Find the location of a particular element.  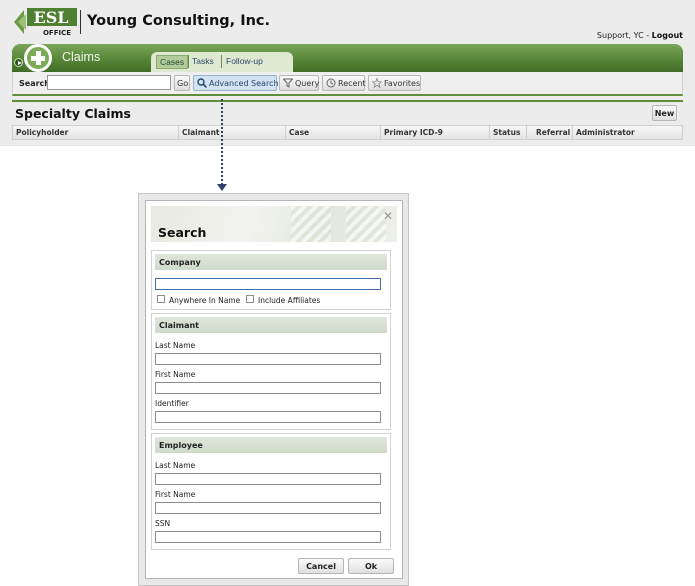

company-name: Young Consulting, Inc. is located at coordinates (179, 21).